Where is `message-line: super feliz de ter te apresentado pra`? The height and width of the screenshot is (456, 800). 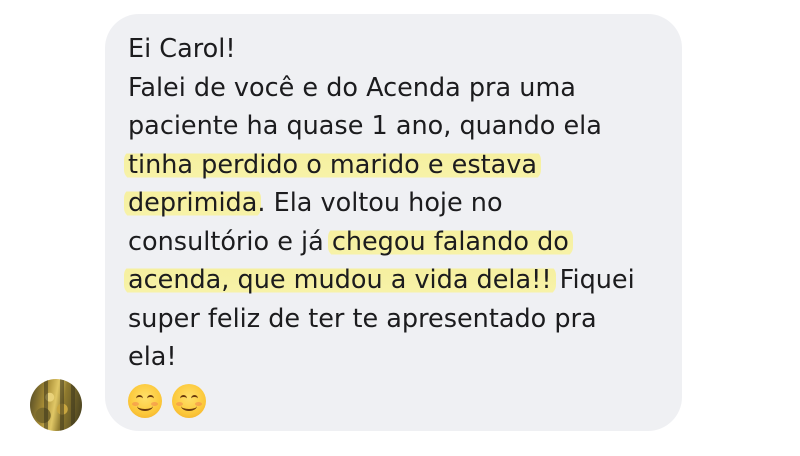 message-line: super feliz de ter te apresentado pra is located at coordinates (362, 318).